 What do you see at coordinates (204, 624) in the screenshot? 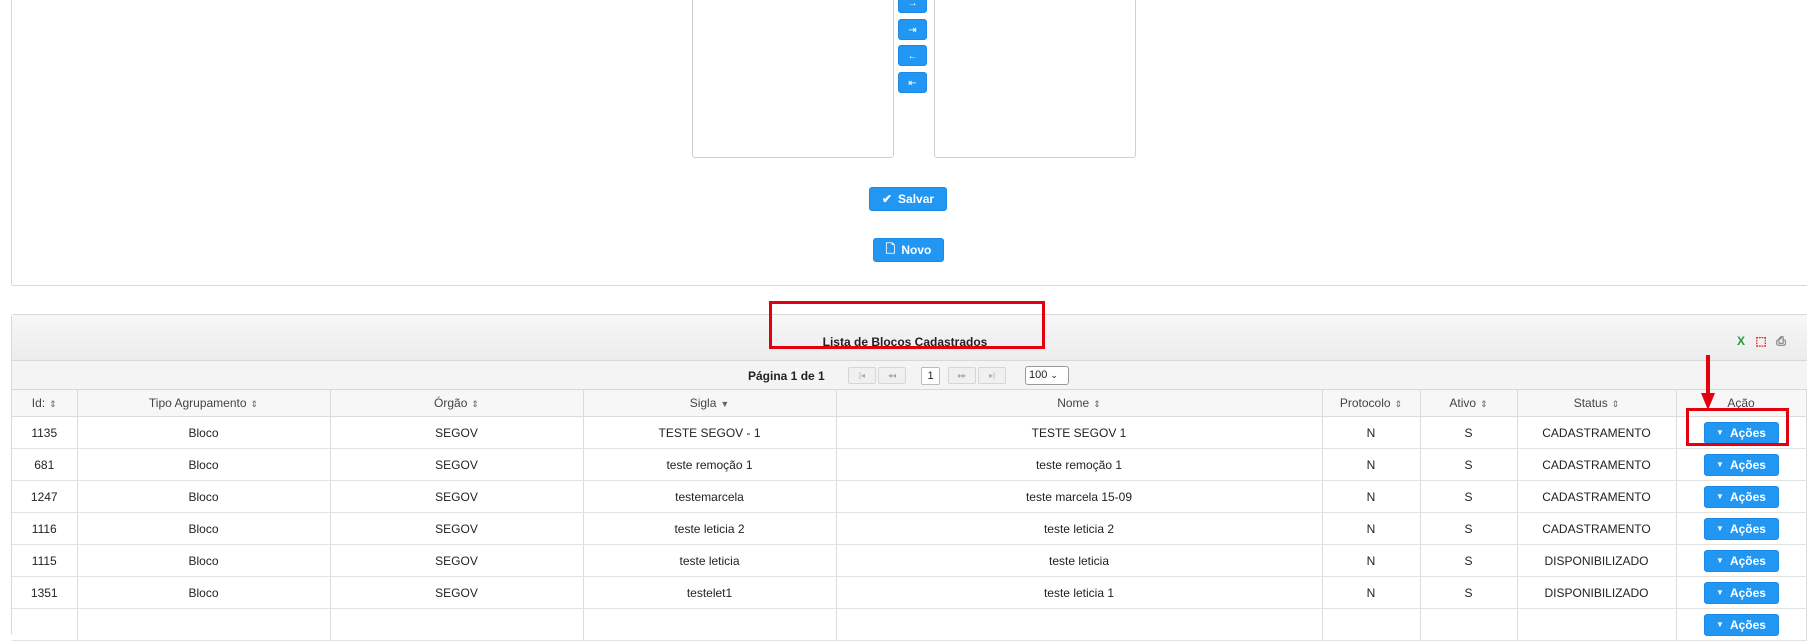
I see `cell-tipo` at bounding box center [204, 624].